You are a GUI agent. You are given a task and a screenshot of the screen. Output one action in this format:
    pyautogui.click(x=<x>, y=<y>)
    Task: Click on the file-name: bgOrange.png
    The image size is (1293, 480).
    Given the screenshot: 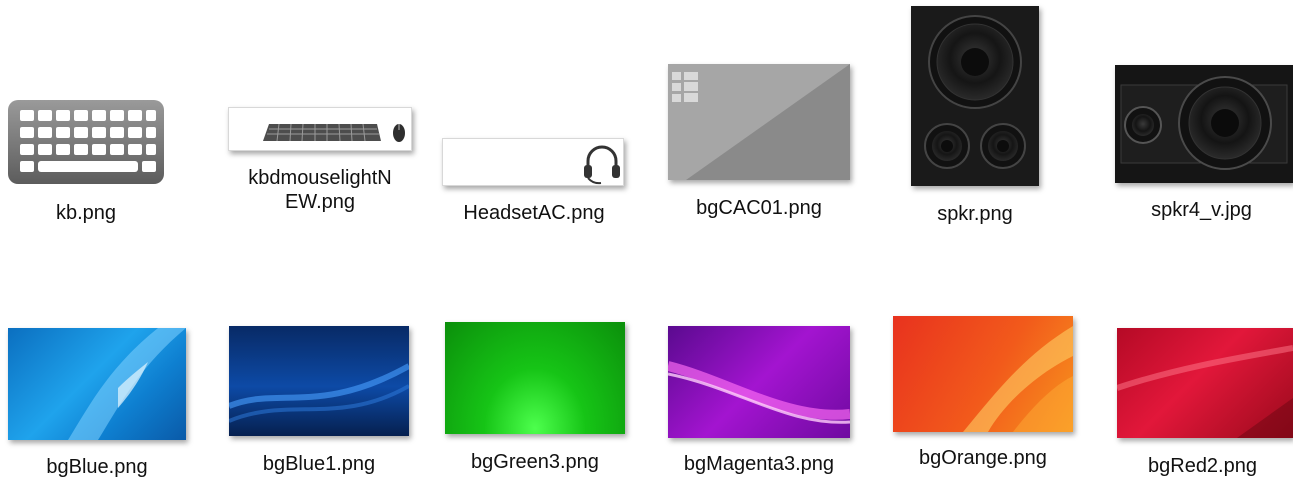 What is the action you would take?
    pyautogui.click(x=983, y=458)
    